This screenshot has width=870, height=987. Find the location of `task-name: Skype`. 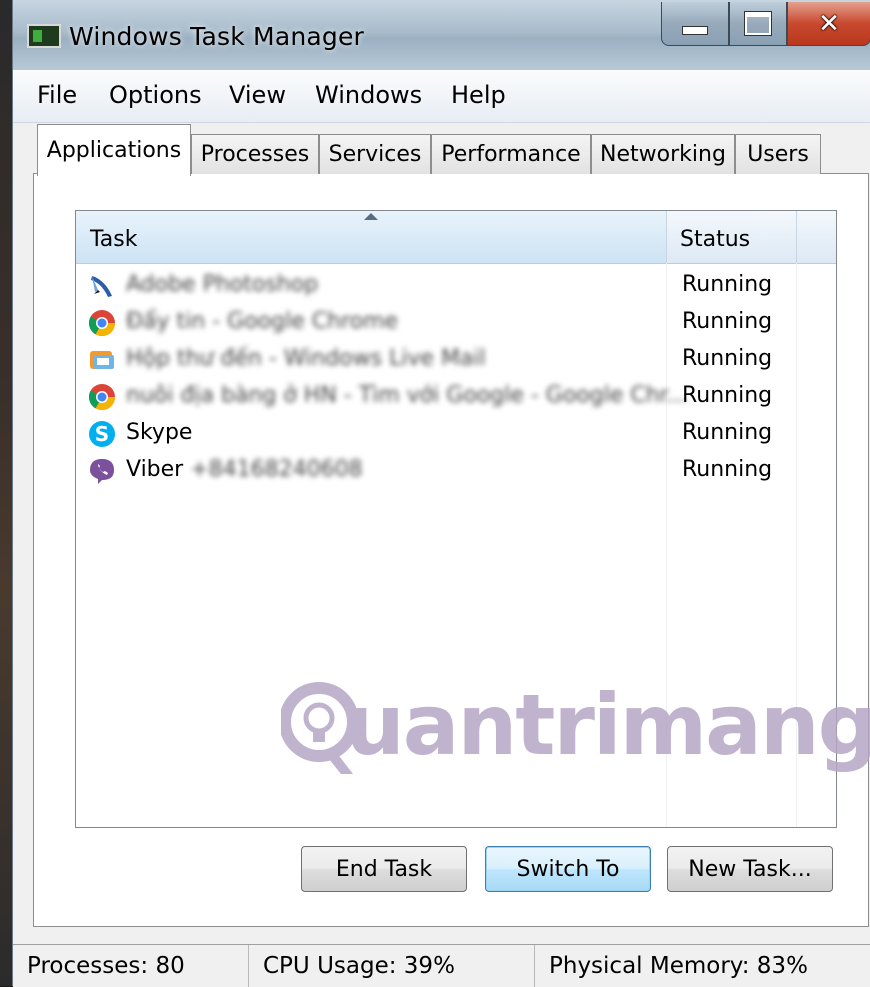

task-name: Skype is located at coordinates (159, 432).